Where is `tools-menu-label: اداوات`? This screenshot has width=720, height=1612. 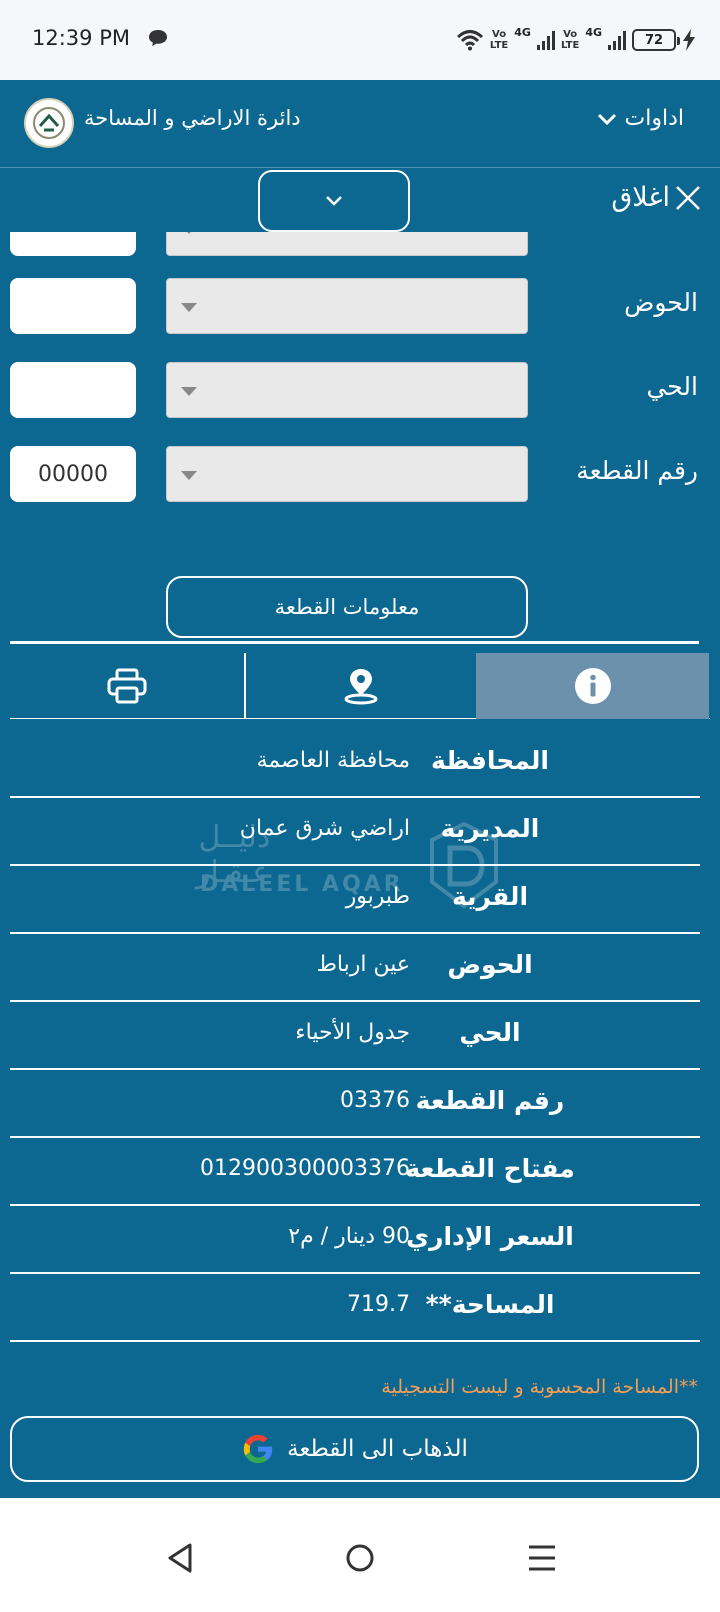
tools-menu-label: اداوات is located at coordinates (654, 118).